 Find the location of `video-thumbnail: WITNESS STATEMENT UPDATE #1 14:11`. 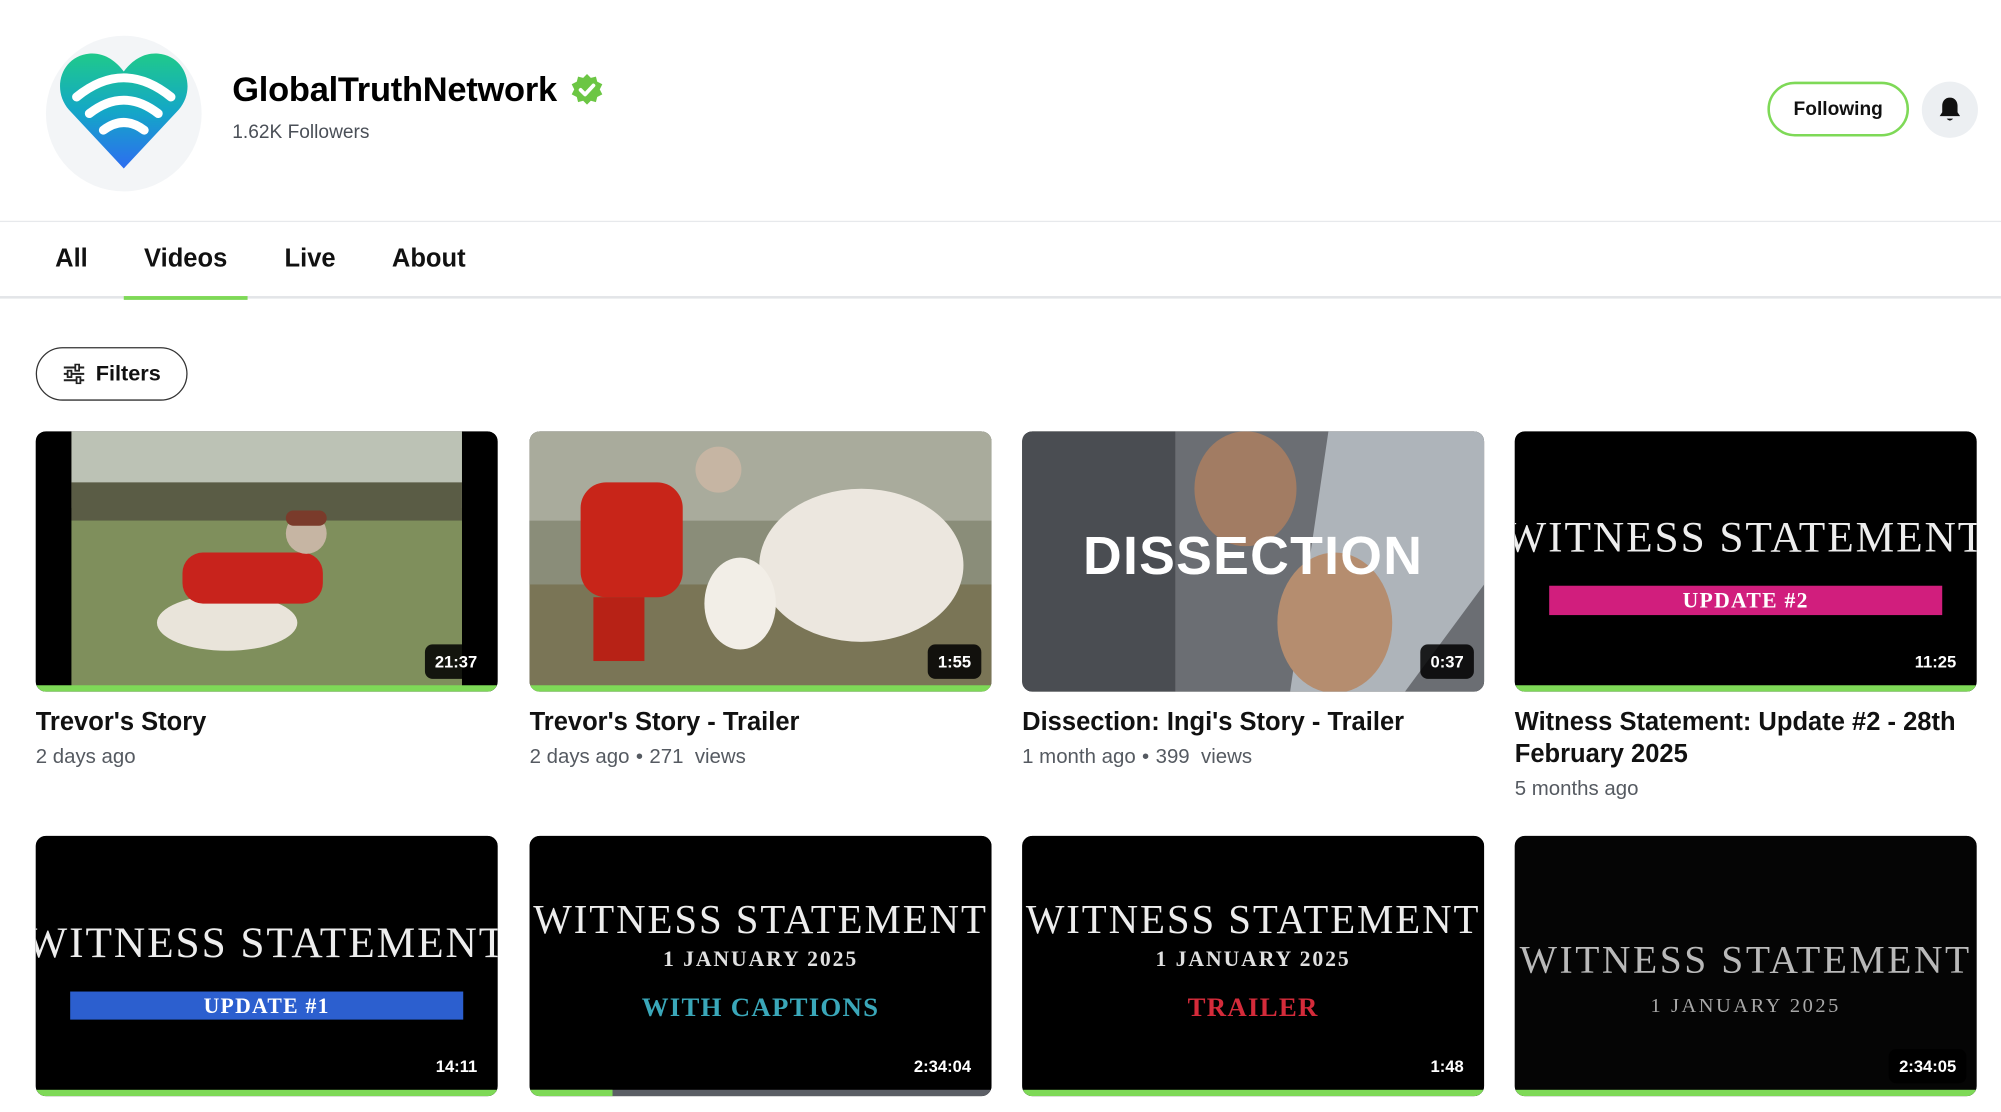

video-thumbnail: WITNESS STATEMENT UPDATE #1 14:11 is located at coordinates (266, 966).